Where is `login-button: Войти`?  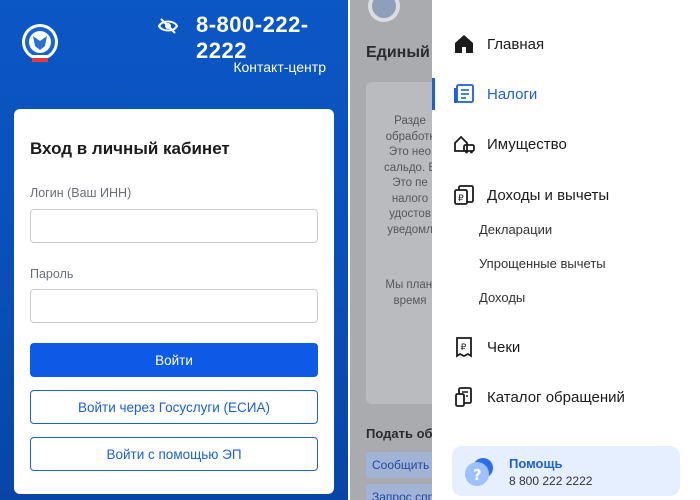 login-button: Войти is located at coordinates (174, 360).